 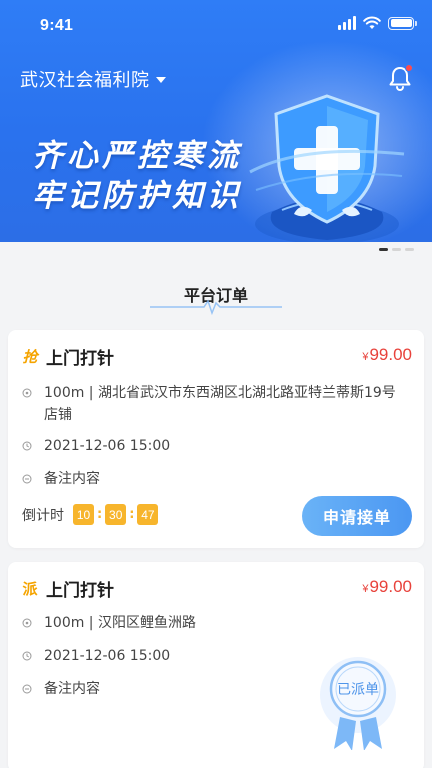 What do you see at coordinates (216, 26) in the screenshot?
I see `status-bar: 9:41` at bounding box center [216, 26].